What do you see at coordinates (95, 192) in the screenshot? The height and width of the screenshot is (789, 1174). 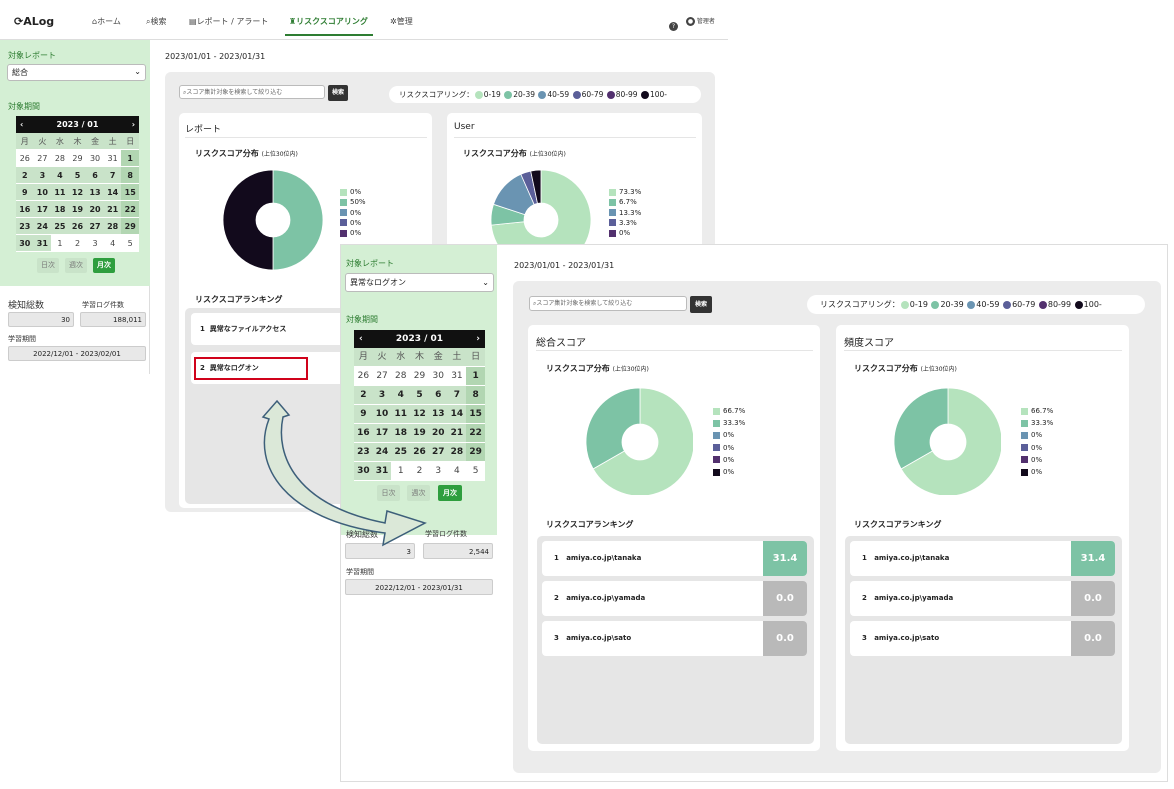 I see `calendar-day: 13` at bounding box center [95, 192].